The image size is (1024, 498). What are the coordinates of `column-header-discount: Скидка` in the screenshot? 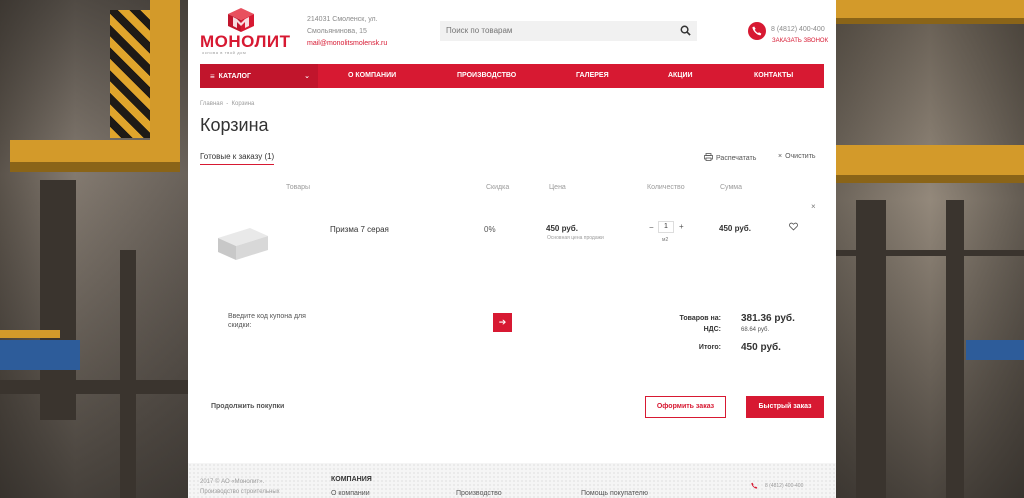 It's located at (498, 187).